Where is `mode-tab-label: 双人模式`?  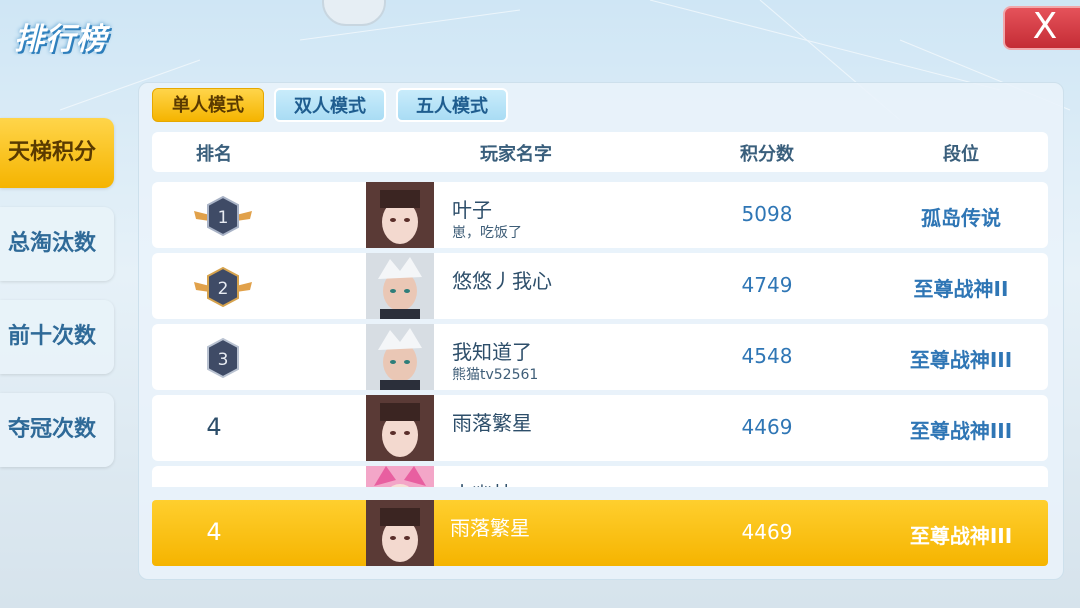
mode-tab-label: 双人模式 is located at coordinates (330, 106).